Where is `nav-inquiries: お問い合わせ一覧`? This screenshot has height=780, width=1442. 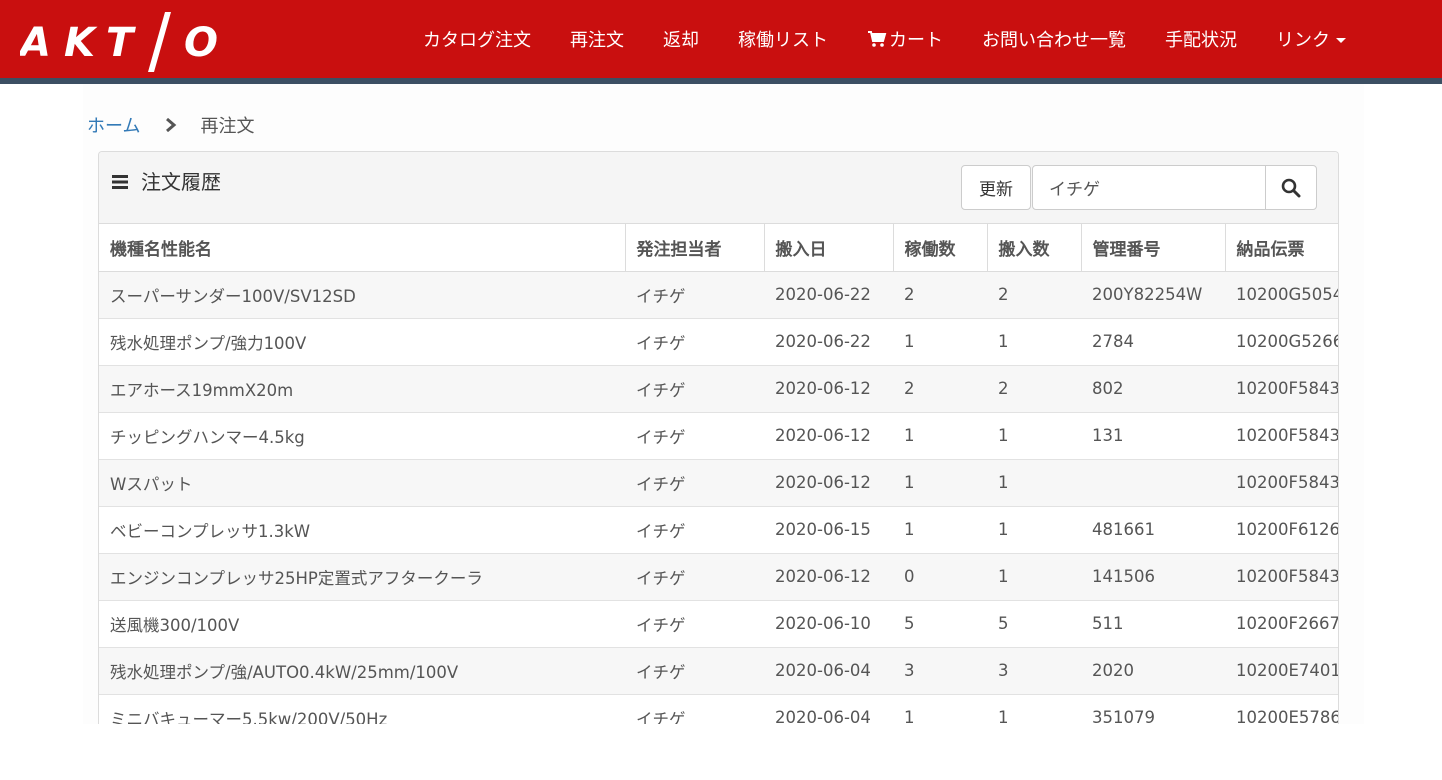 nav-inquiries: お問い合わせ一覧 is located at coordinates (1054, 39).